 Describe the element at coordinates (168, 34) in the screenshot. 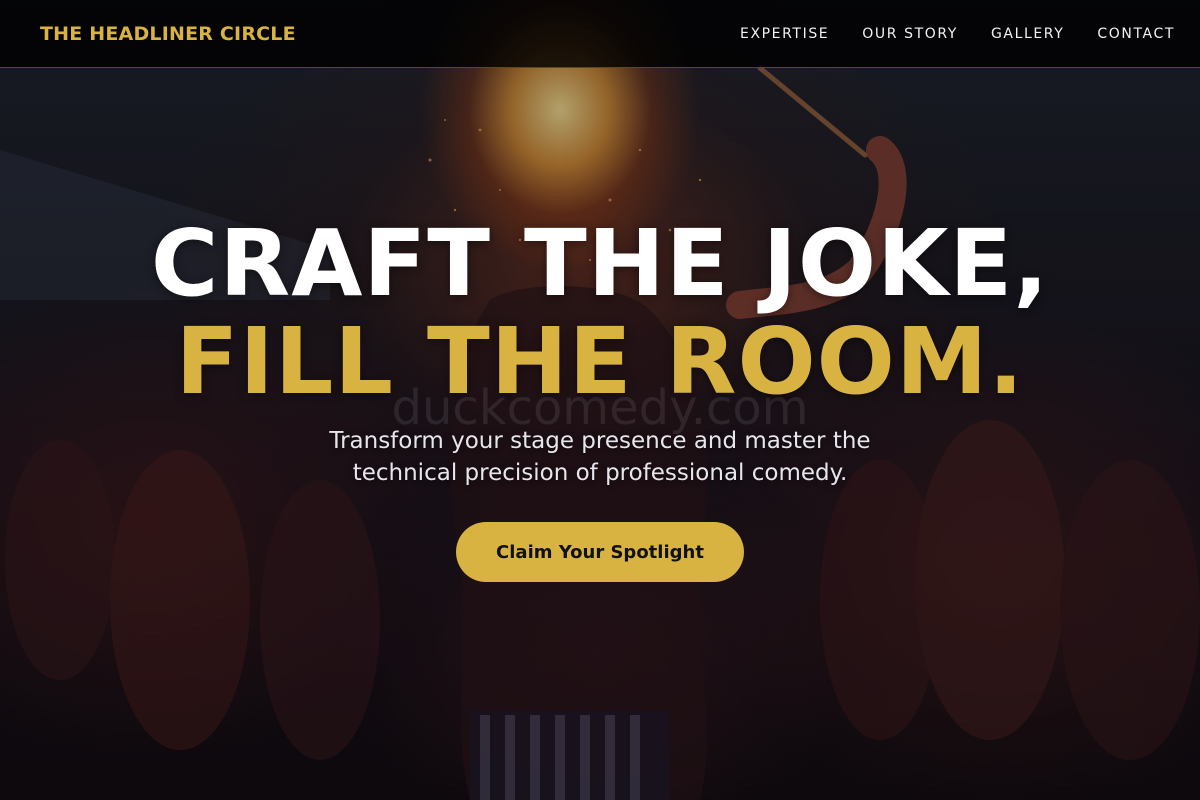

I see `brand-logo: THE HEADLINER CIRCLE` at that location.